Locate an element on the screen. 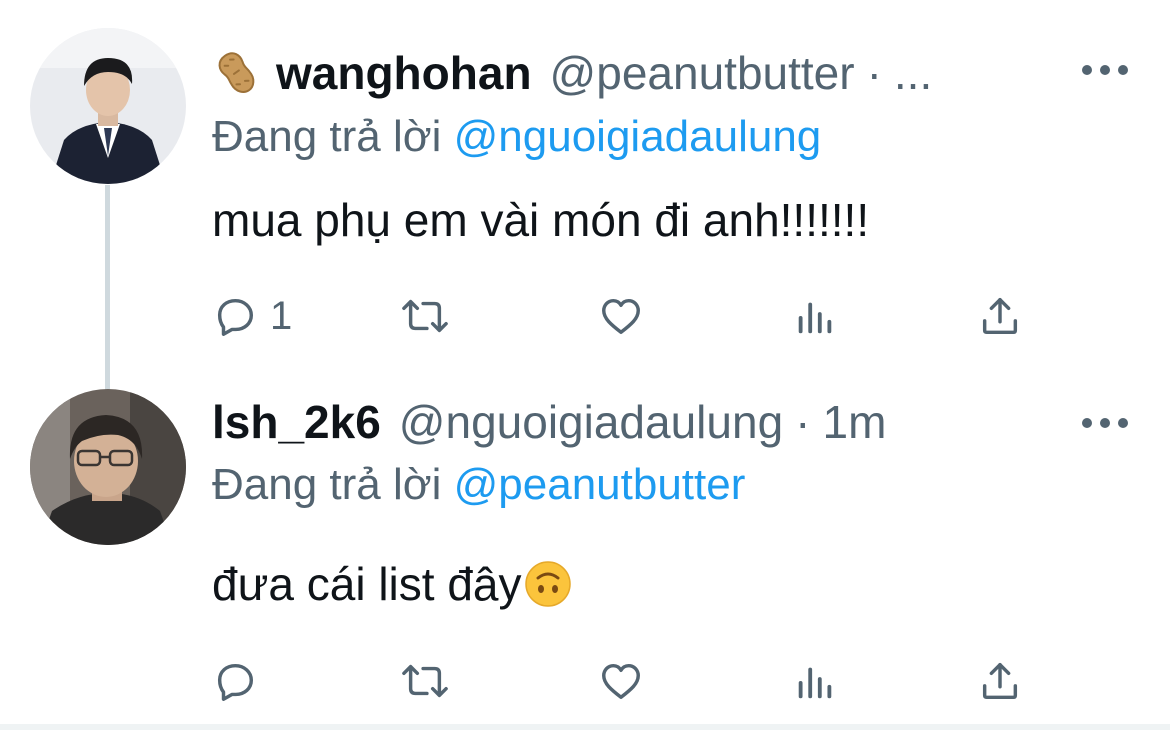  action-bar: 1 is located at coordinates (627, 316).